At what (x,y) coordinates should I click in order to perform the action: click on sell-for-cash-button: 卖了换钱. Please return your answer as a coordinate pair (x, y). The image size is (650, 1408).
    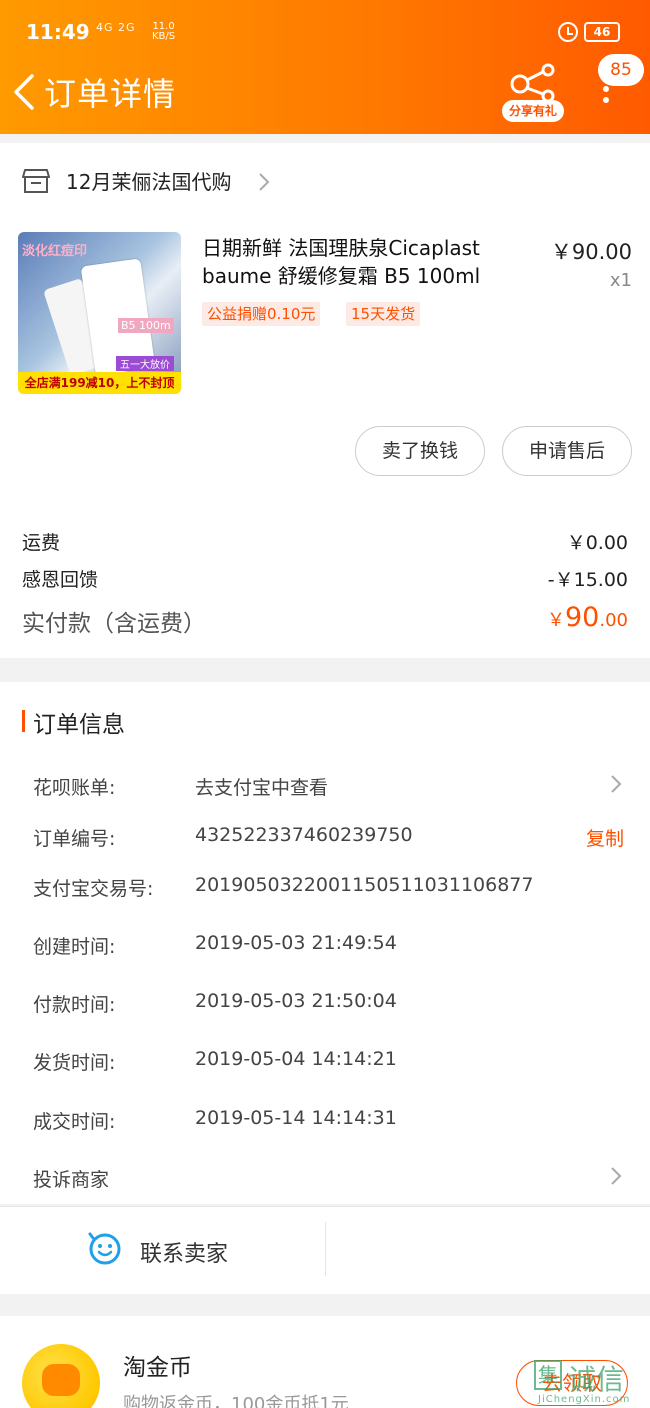
    Looking at the image, I should click on (420, 451).